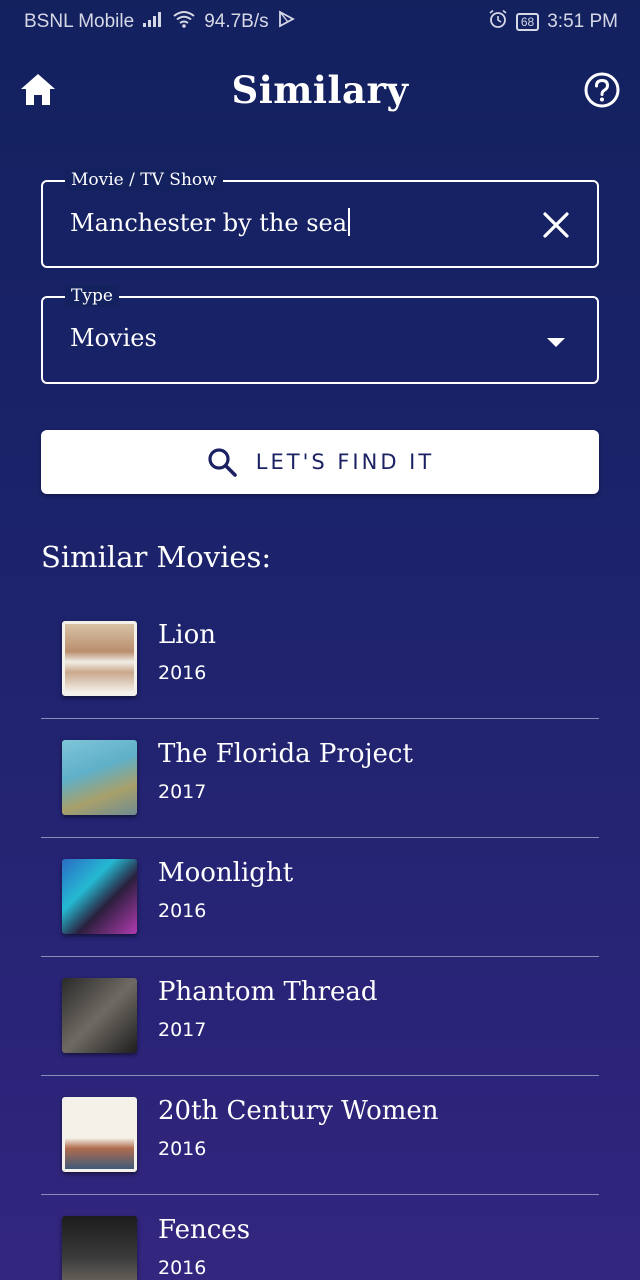 This screenshot has height=1280, width=640. I want to click on app-title: Similary, so click(320, 90).